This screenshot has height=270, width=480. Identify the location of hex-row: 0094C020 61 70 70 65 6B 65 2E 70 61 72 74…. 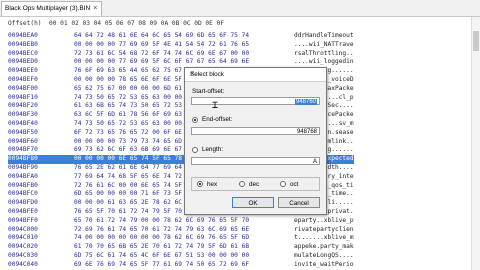
(181, 247).